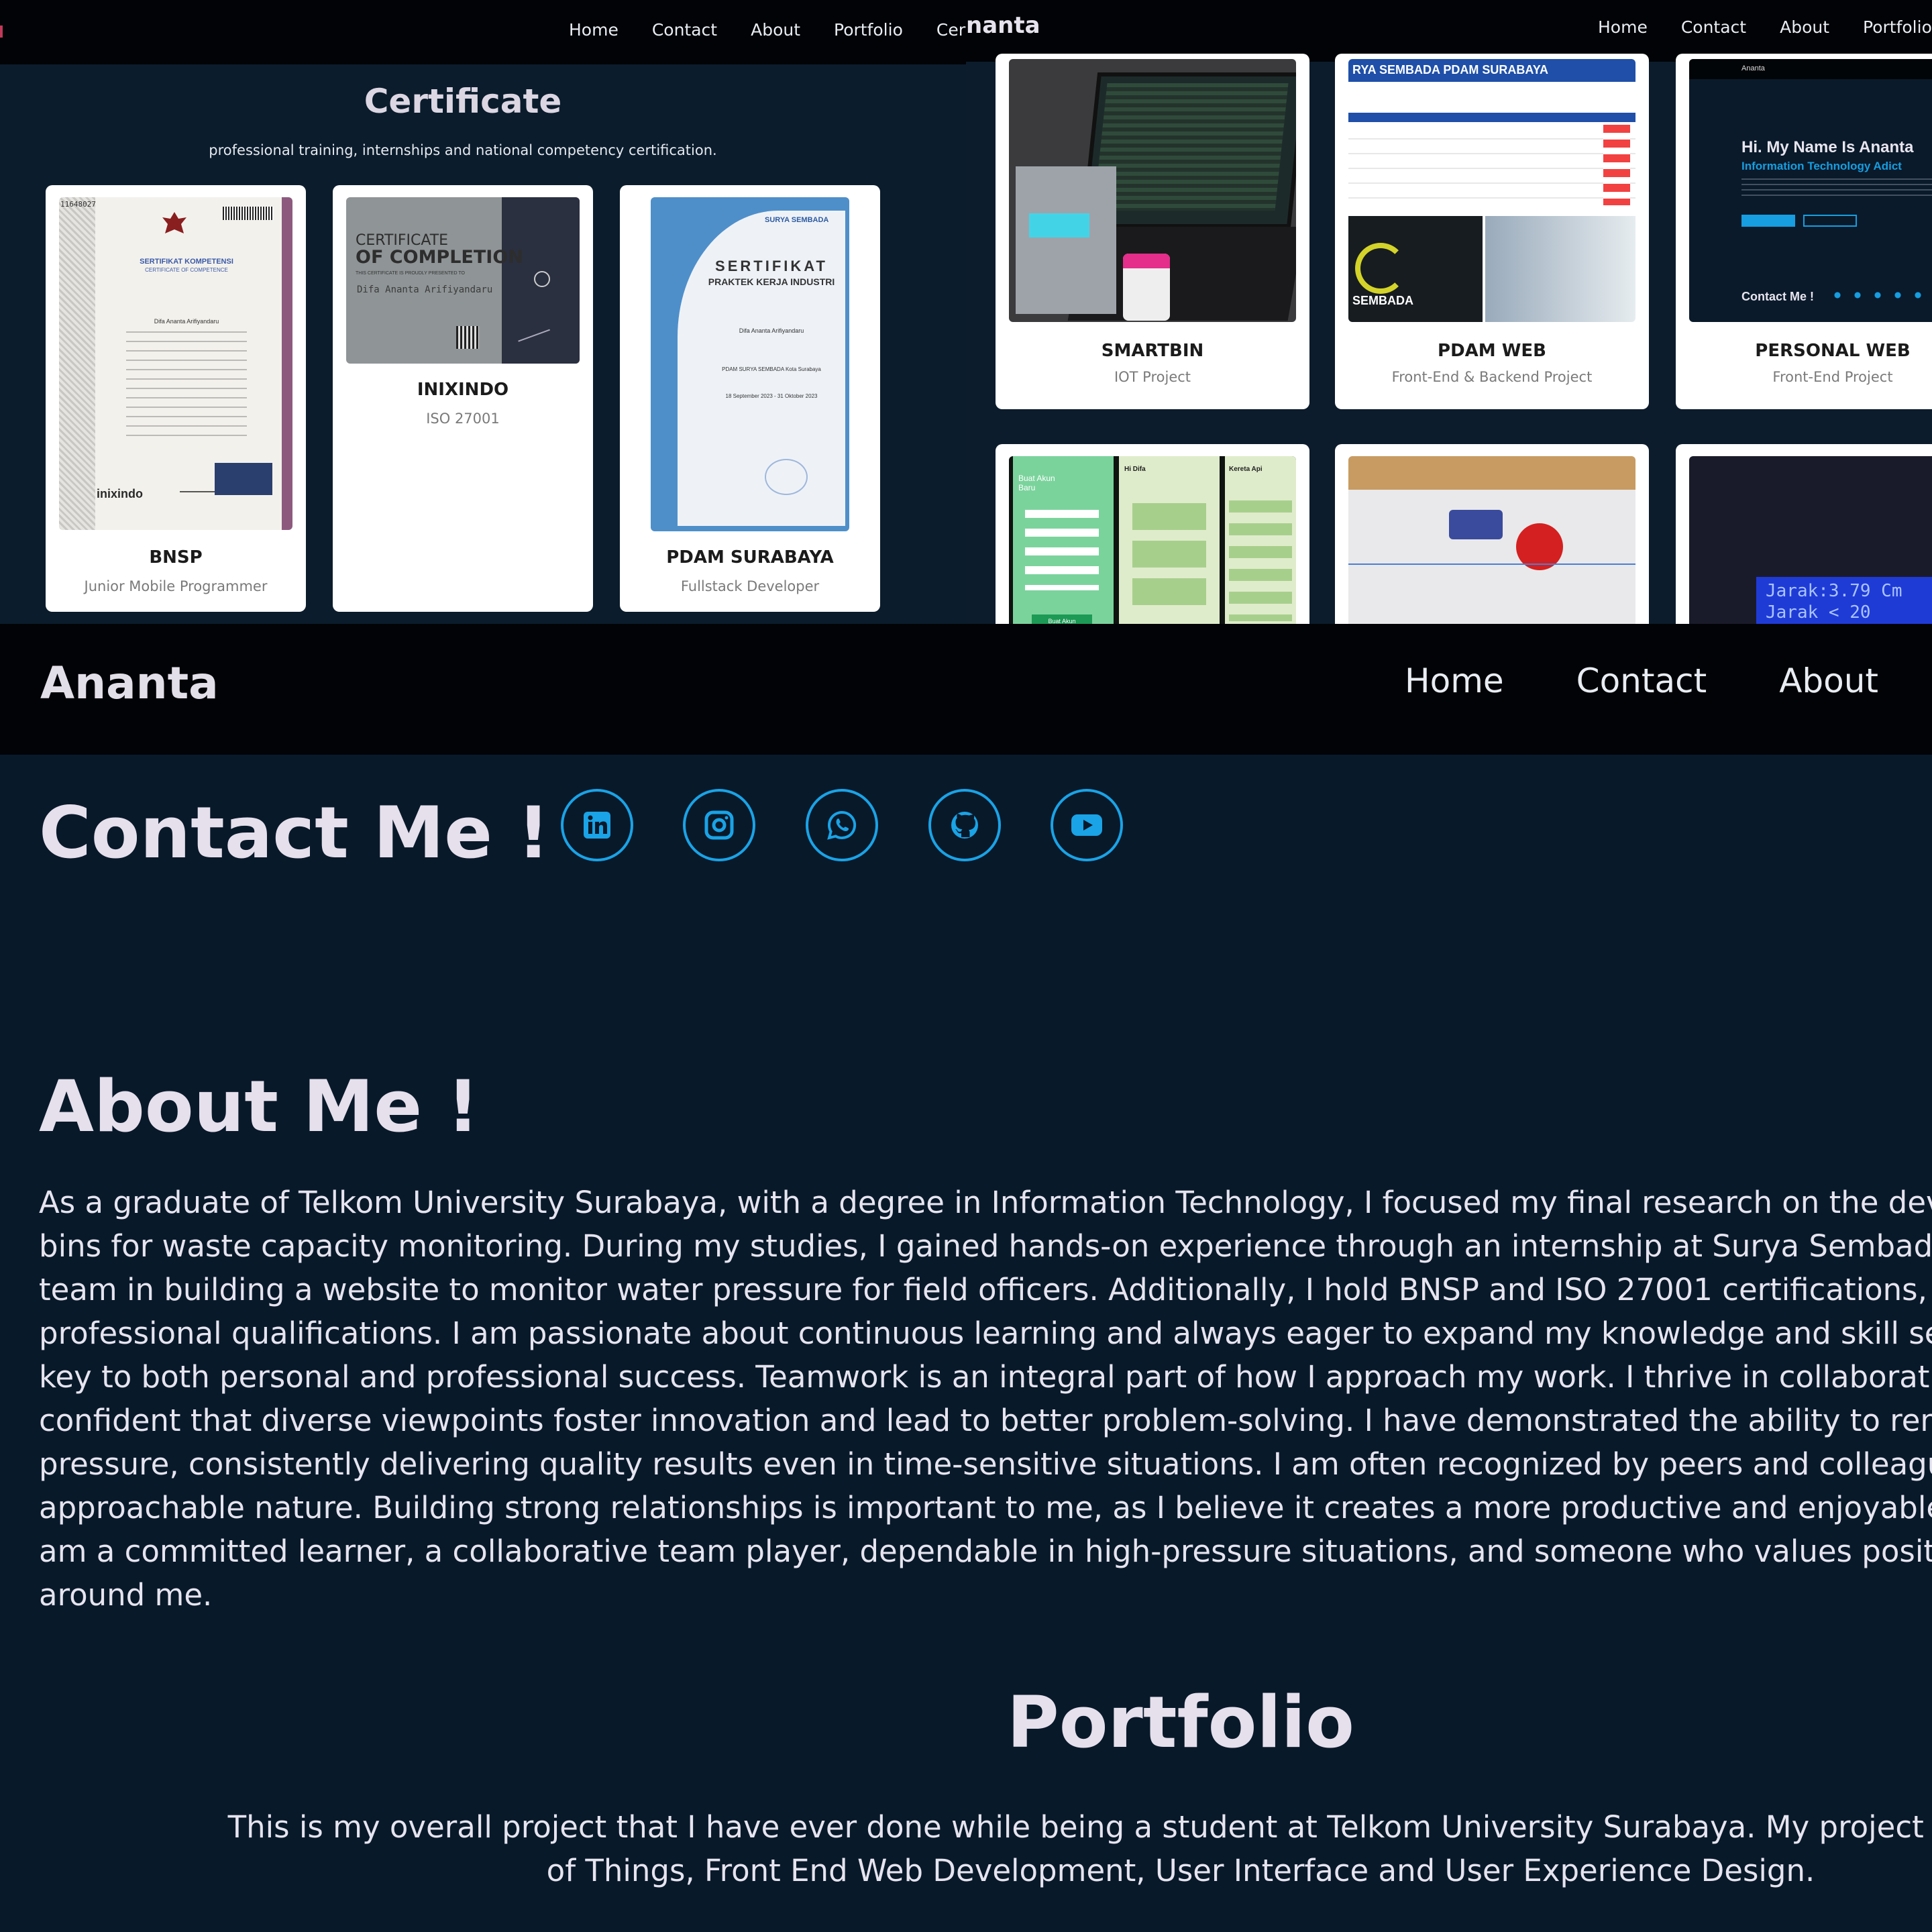 This screenshot has width=1932, height=1932. I want to click on qr-code, so click(467, 337).